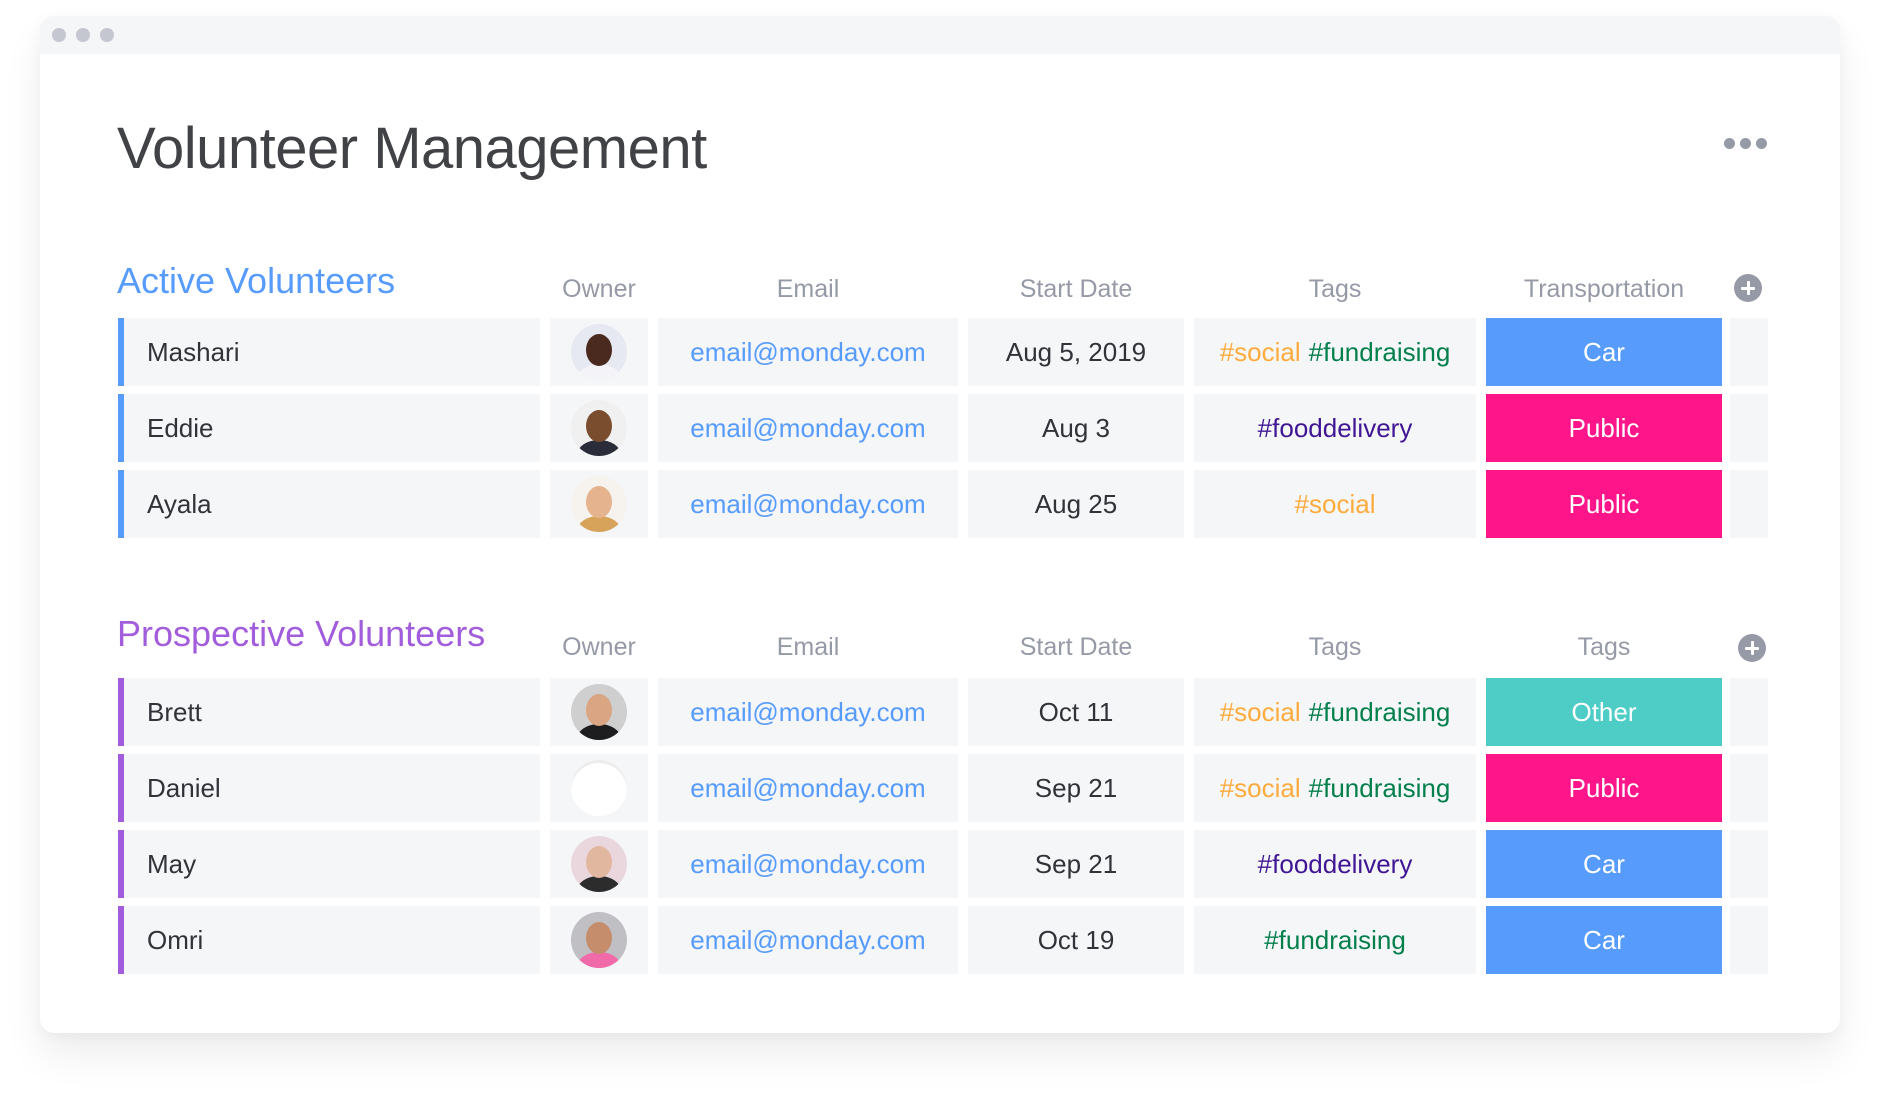 Image resolution: width=1880 pixels, height=1098 pixels. I want to click on owner-avatar-mashari, so click(599, 352).